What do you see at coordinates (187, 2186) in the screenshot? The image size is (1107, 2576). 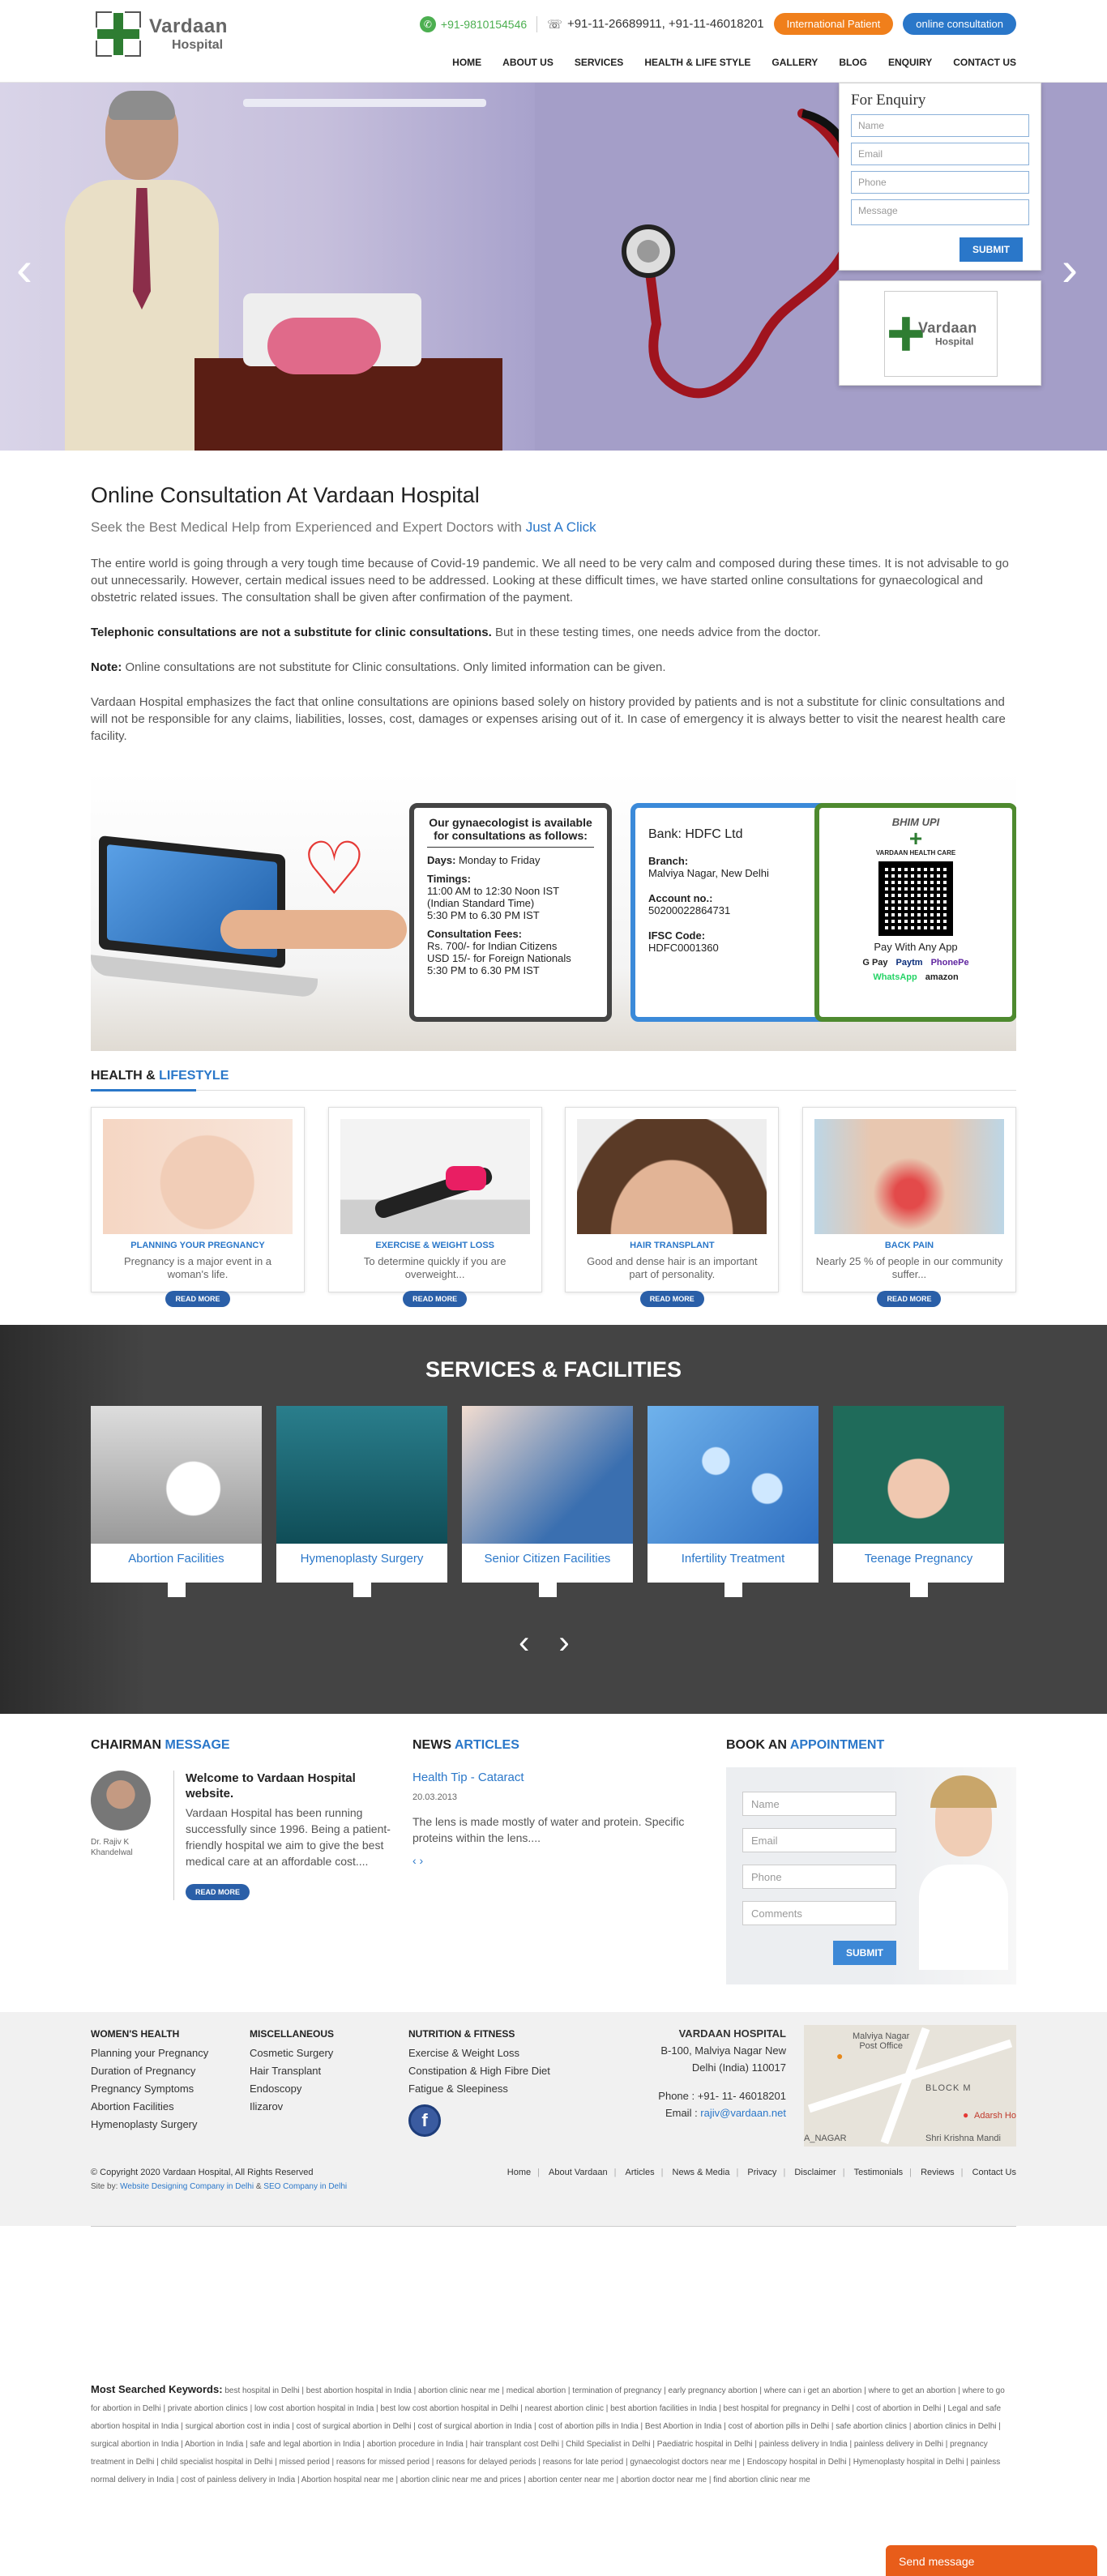 I see `web-design-link: Website Designing Company in Delhi` at bounding box center [187, 2186].